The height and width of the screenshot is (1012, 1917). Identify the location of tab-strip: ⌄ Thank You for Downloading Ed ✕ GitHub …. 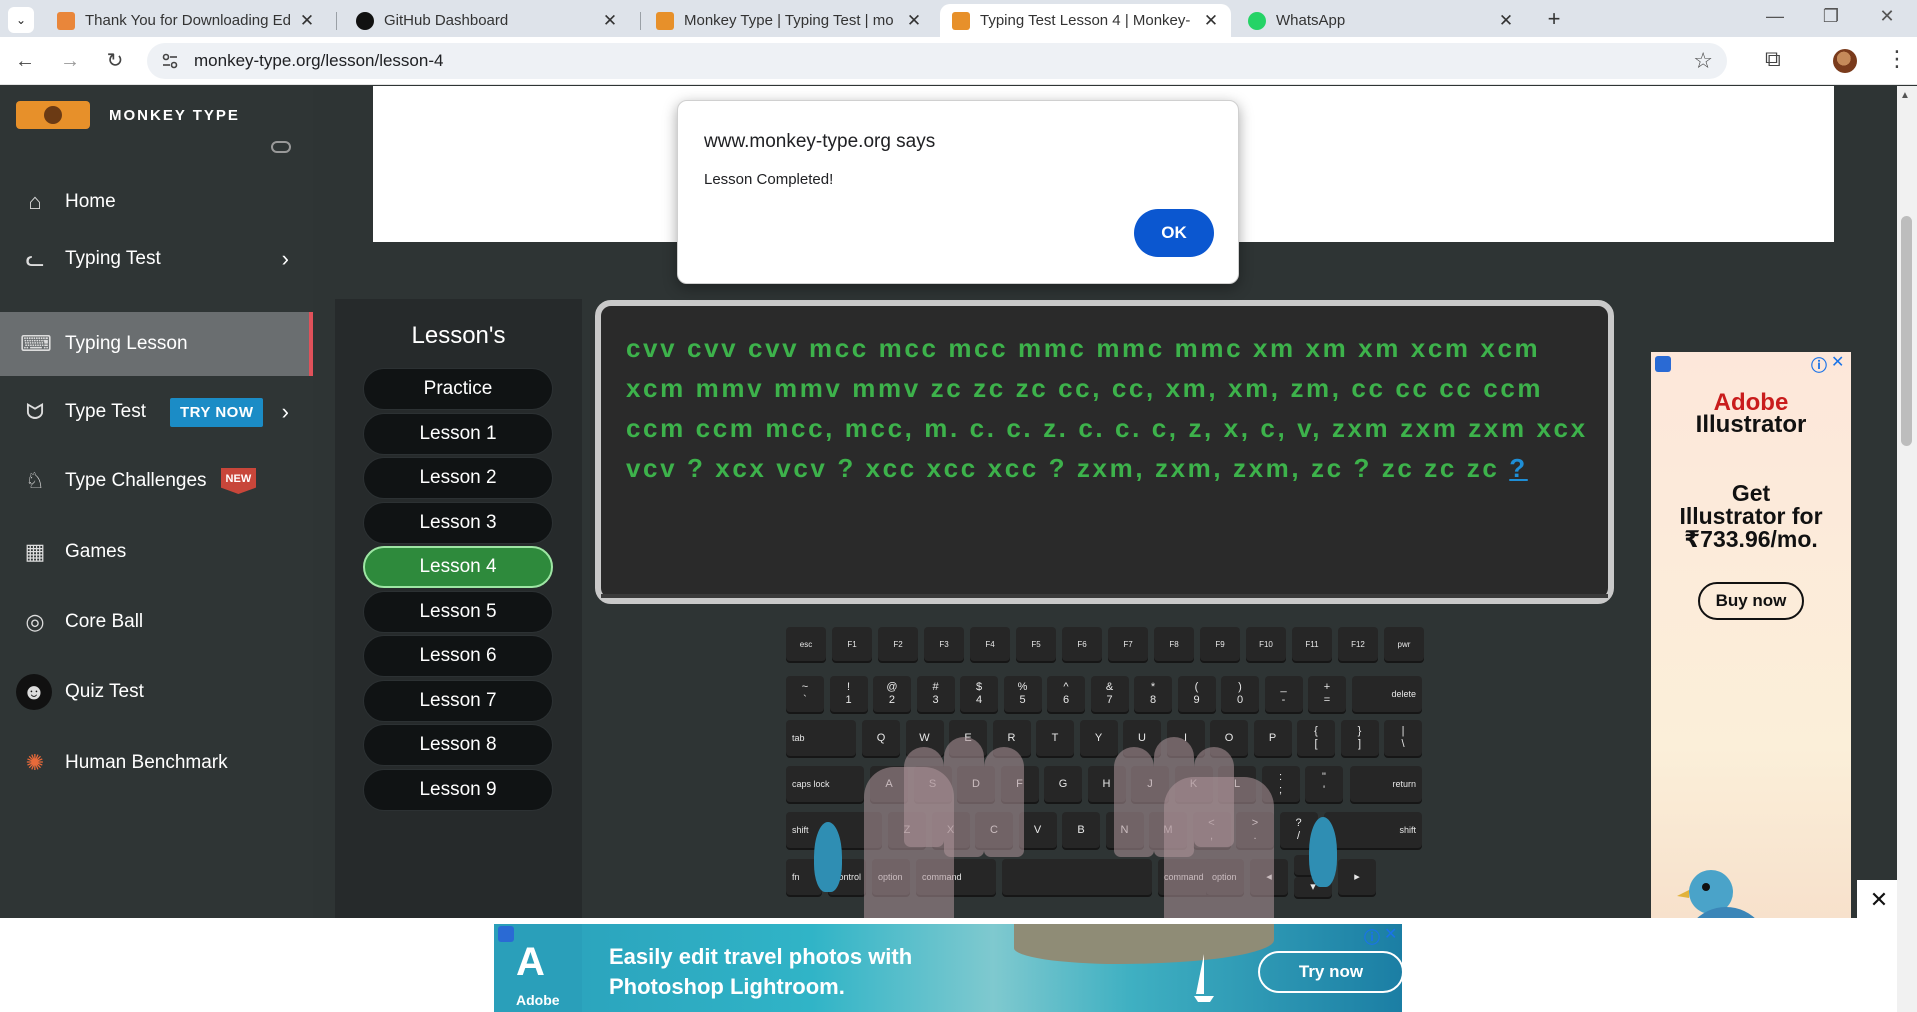
(958, 18).